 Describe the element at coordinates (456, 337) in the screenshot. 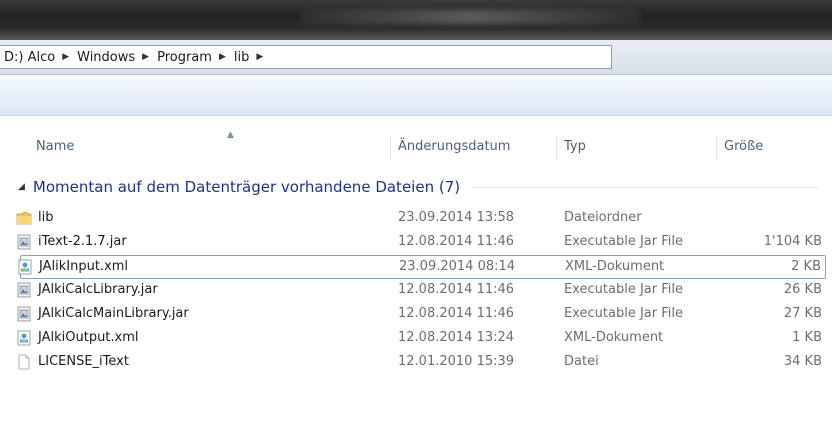

I see `file-modified-date: 12.08.2014 13:24` at that location.